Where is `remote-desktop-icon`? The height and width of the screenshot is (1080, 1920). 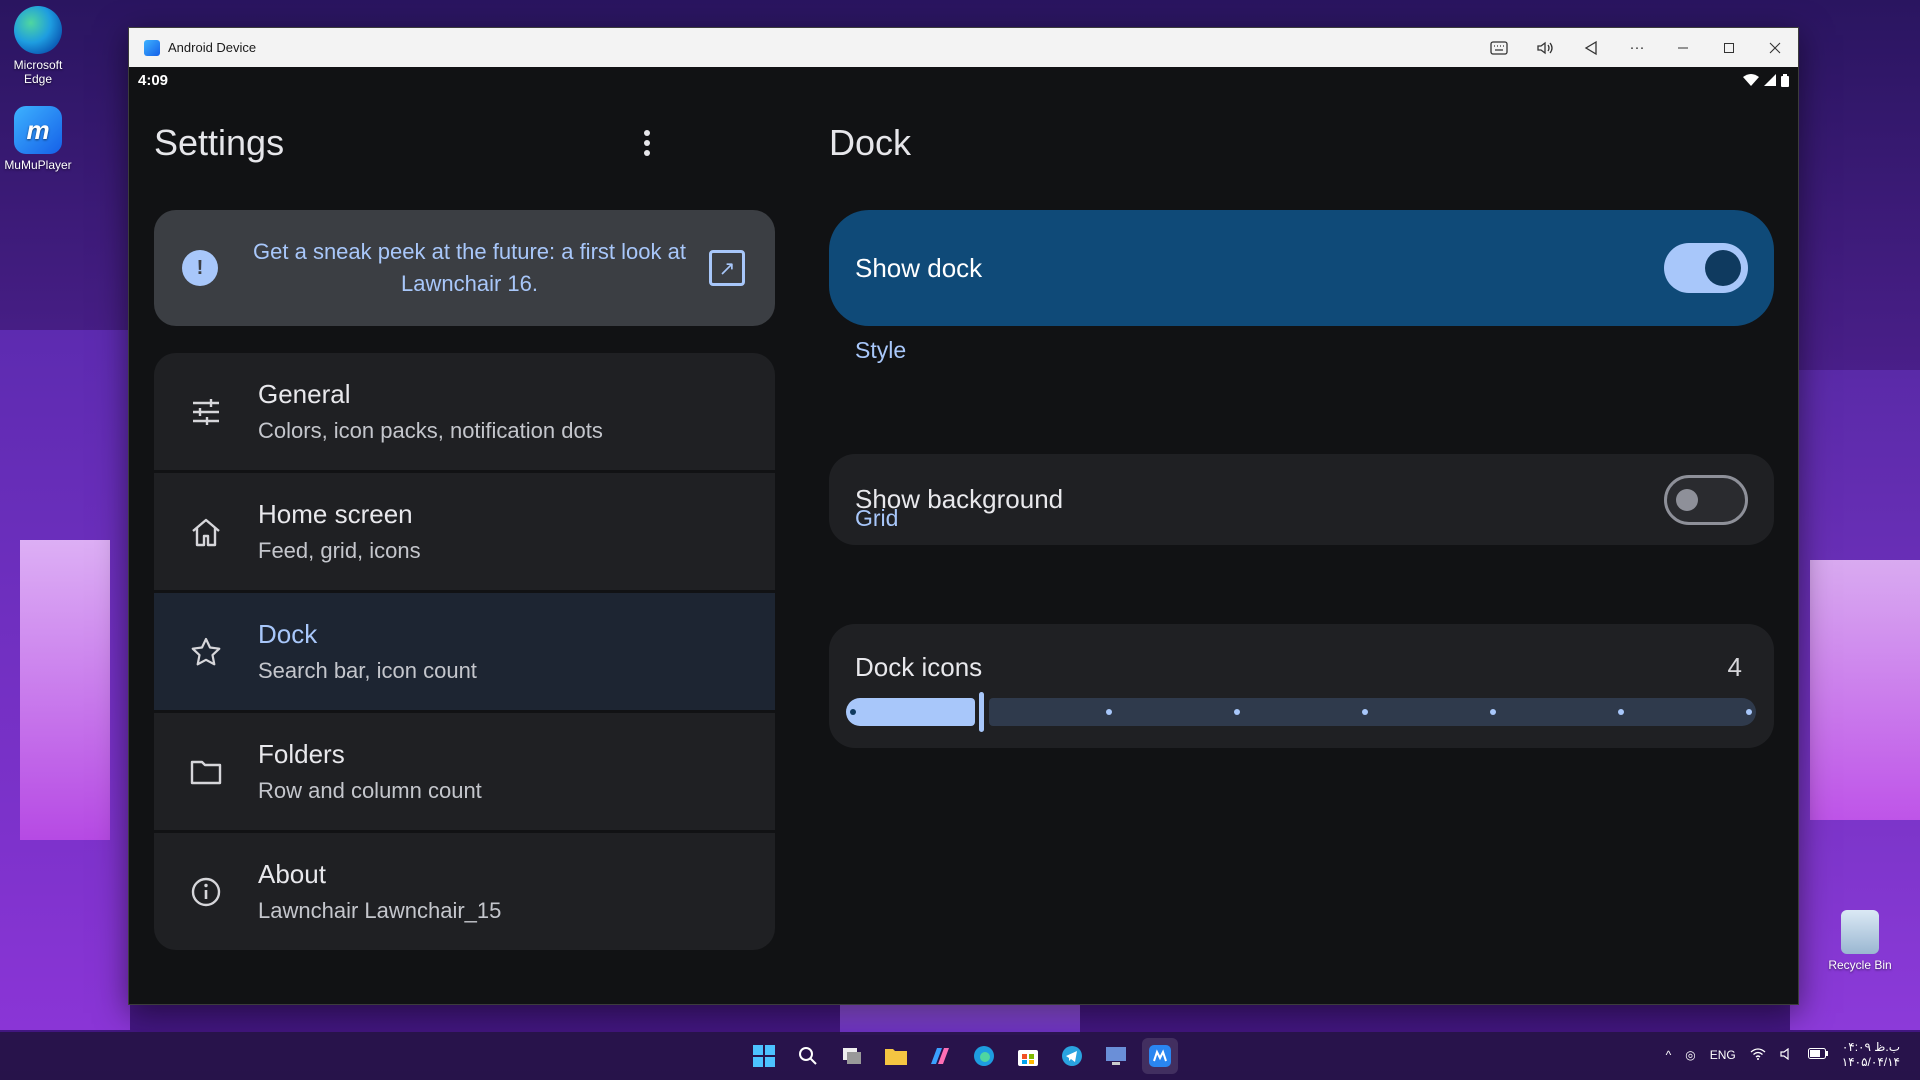 remote-desktop-icon is located at coordinates (1116, 1056).